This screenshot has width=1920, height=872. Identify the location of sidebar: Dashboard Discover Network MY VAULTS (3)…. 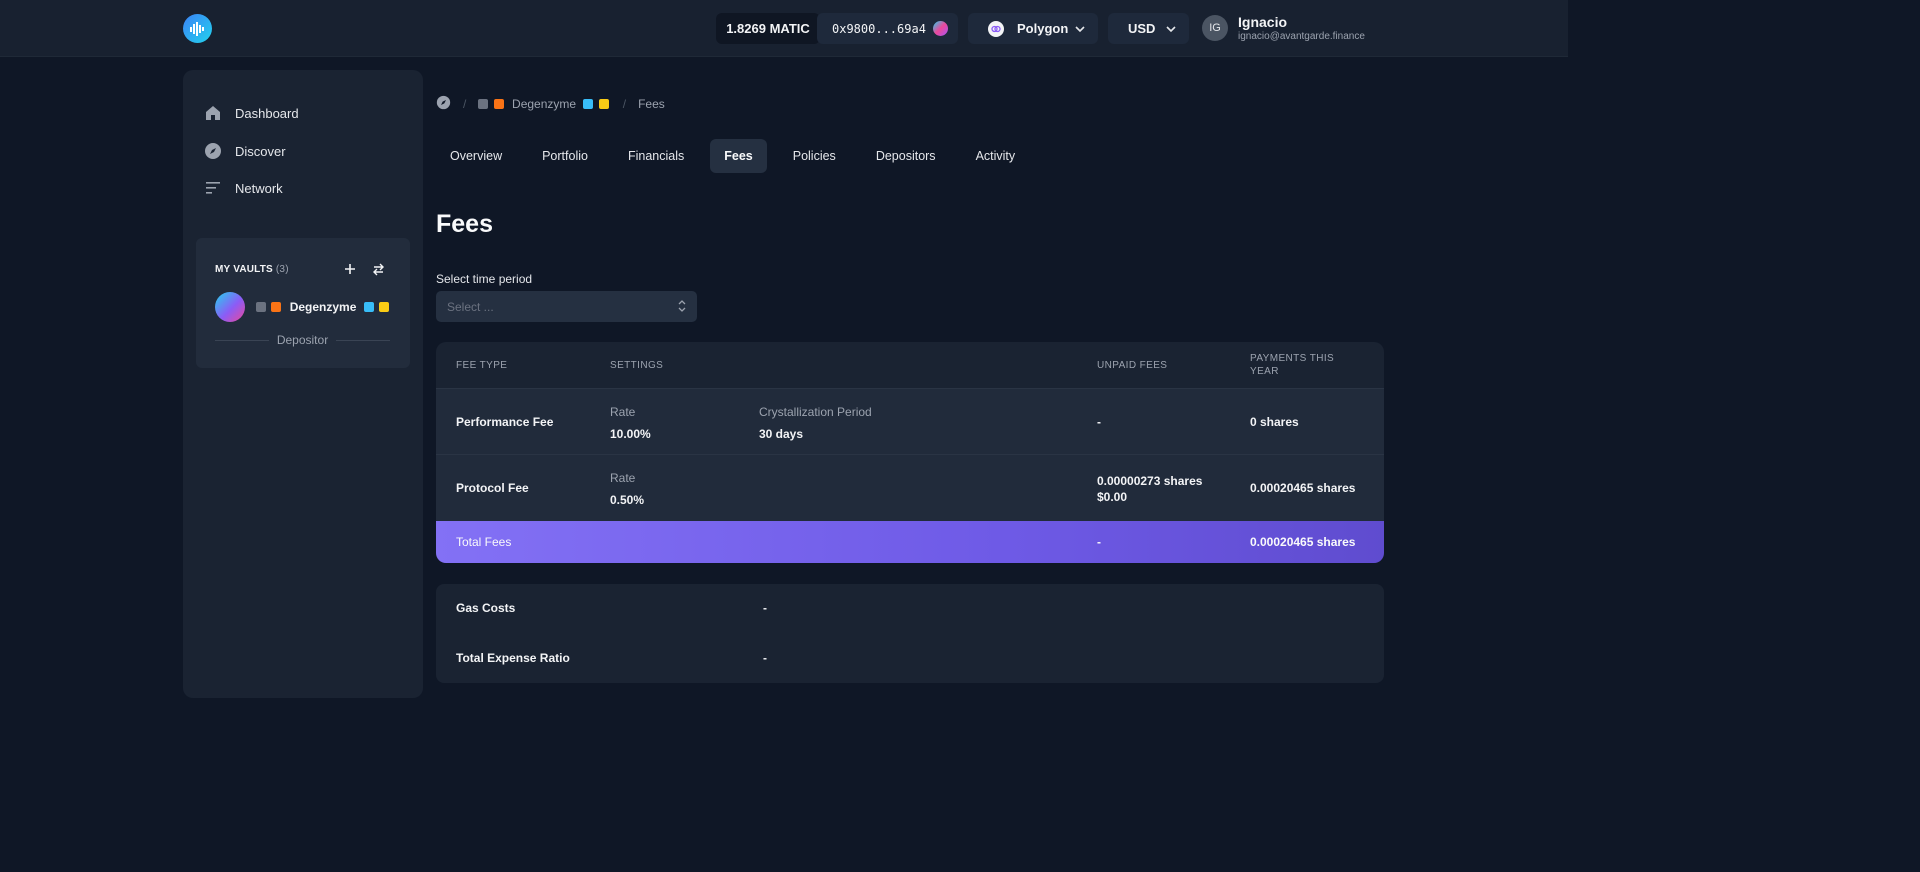
(303, 384).